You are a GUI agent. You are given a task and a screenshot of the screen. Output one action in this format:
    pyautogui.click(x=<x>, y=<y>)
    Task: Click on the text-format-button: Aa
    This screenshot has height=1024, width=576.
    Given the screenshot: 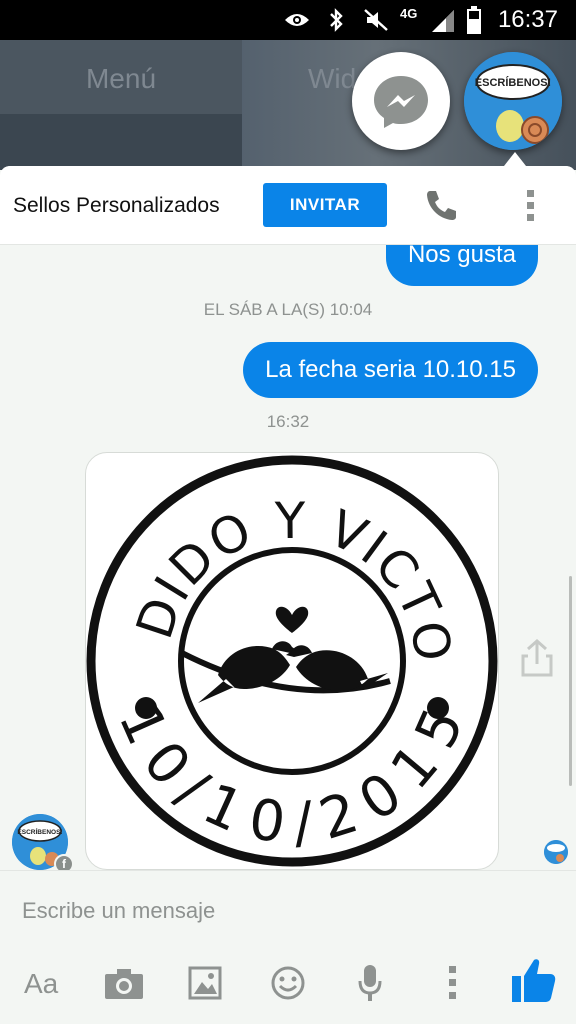 What is the action you would take?
    pyautogui.click(x=41, y=984)
    